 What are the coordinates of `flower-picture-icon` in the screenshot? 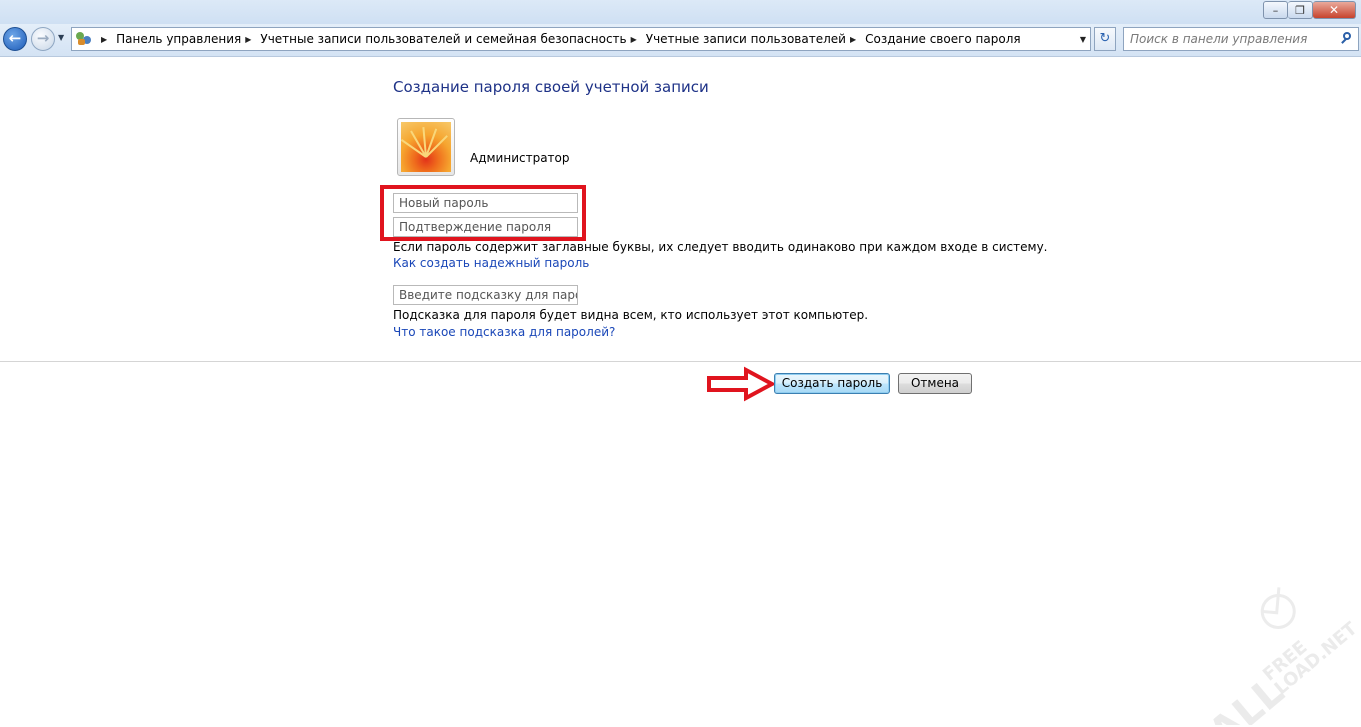 It's located at (426, 147).